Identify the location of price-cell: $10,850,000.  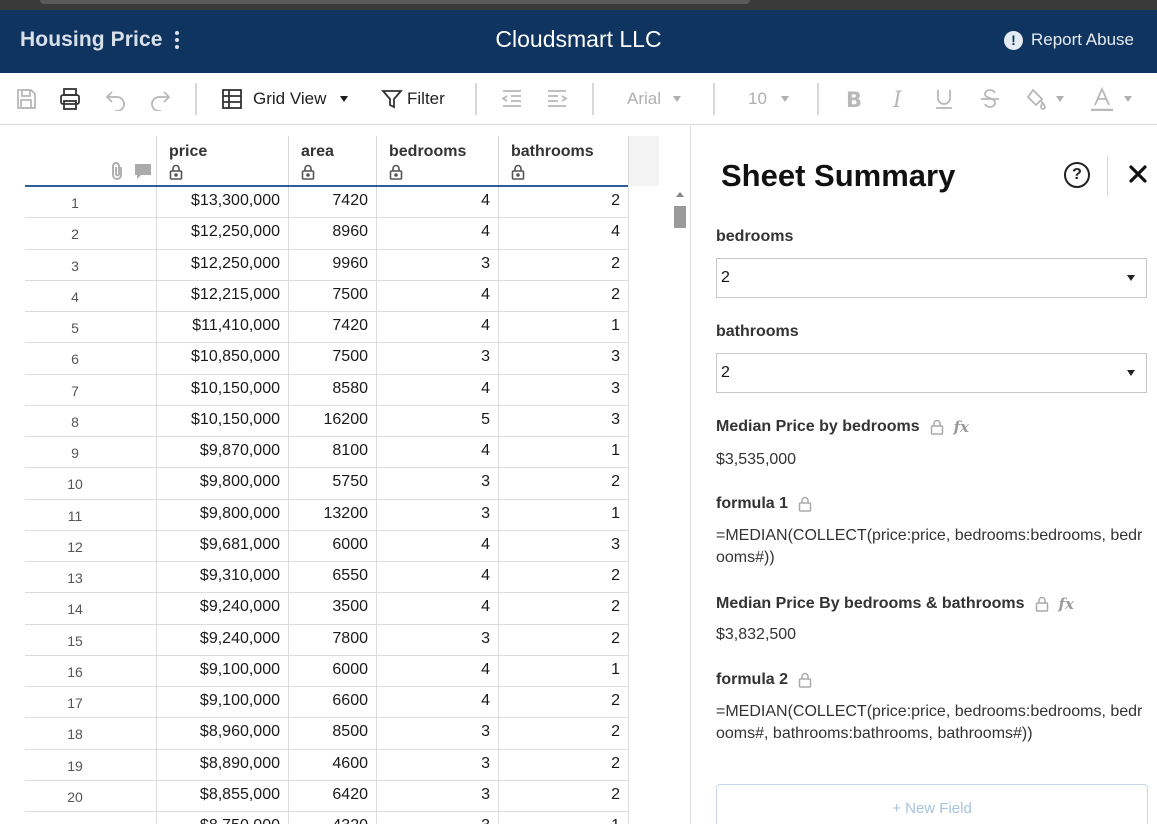
(223, 359).